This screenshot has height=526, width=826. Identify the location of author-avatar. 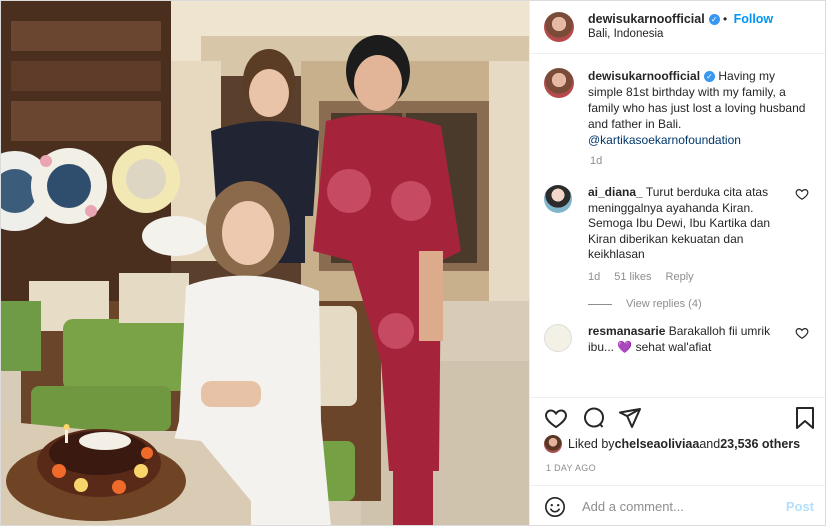
(559, 27).